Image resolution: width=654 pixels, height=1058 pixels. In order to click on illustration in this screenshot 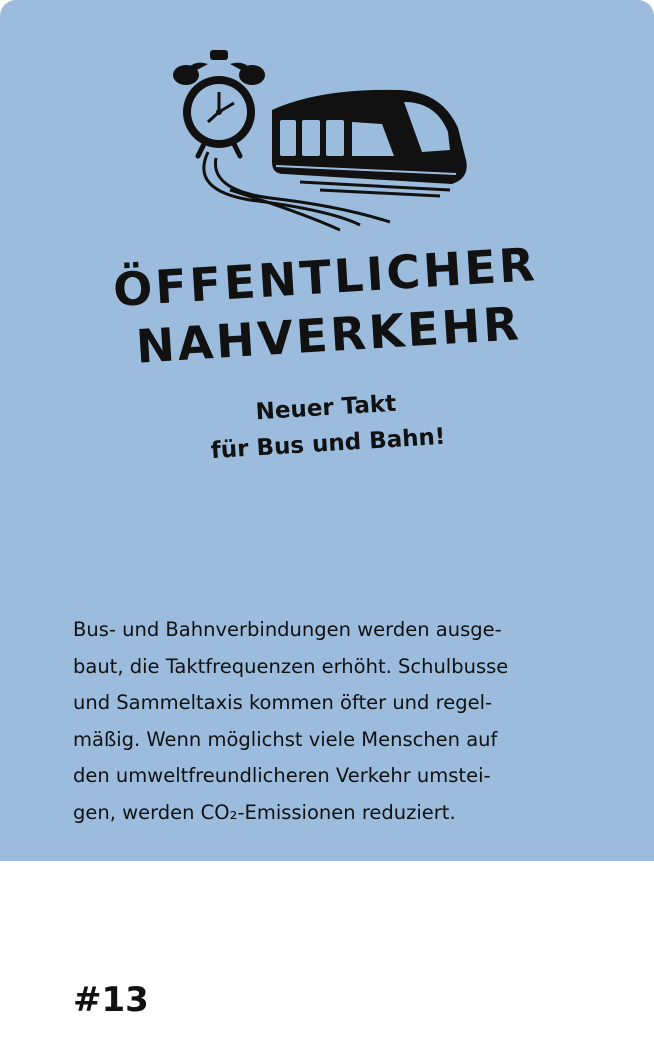, I will do `click(320, 141)`.